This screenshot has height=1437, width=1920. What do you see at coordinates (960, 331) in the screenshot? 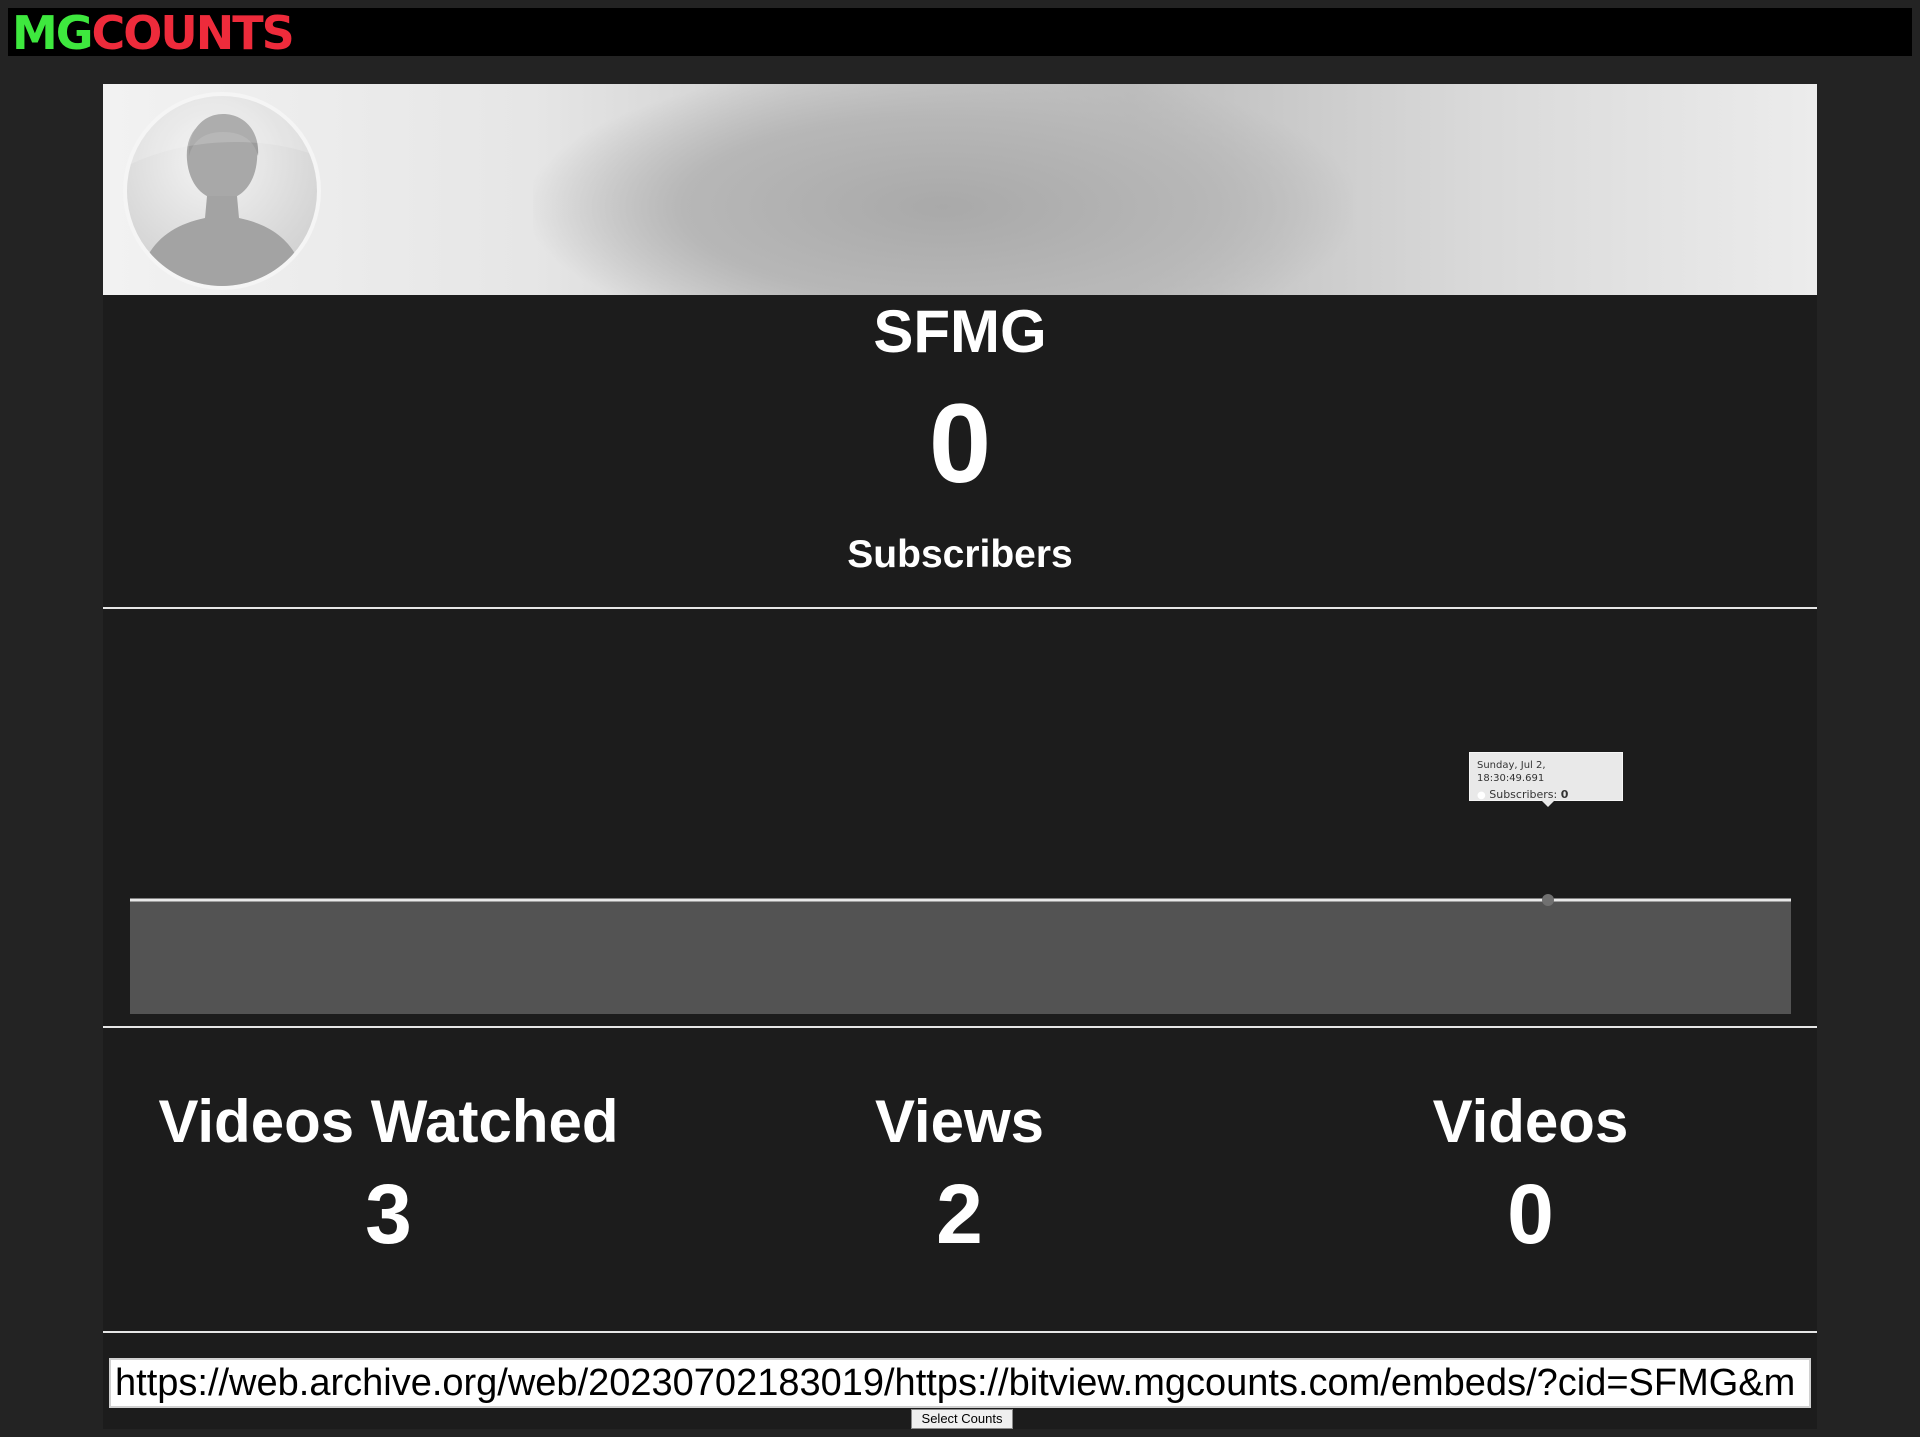
I see `channel-name: SFMG` at bounding box center [960, 331].